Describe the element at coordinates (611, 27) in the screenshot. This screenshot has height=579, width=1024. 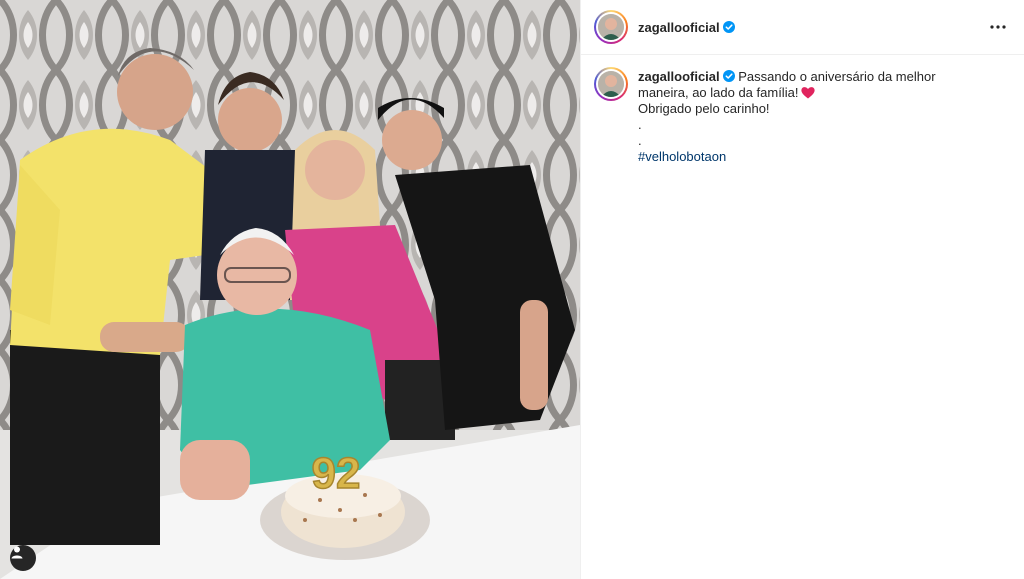
I see `author-avatar` at that location.